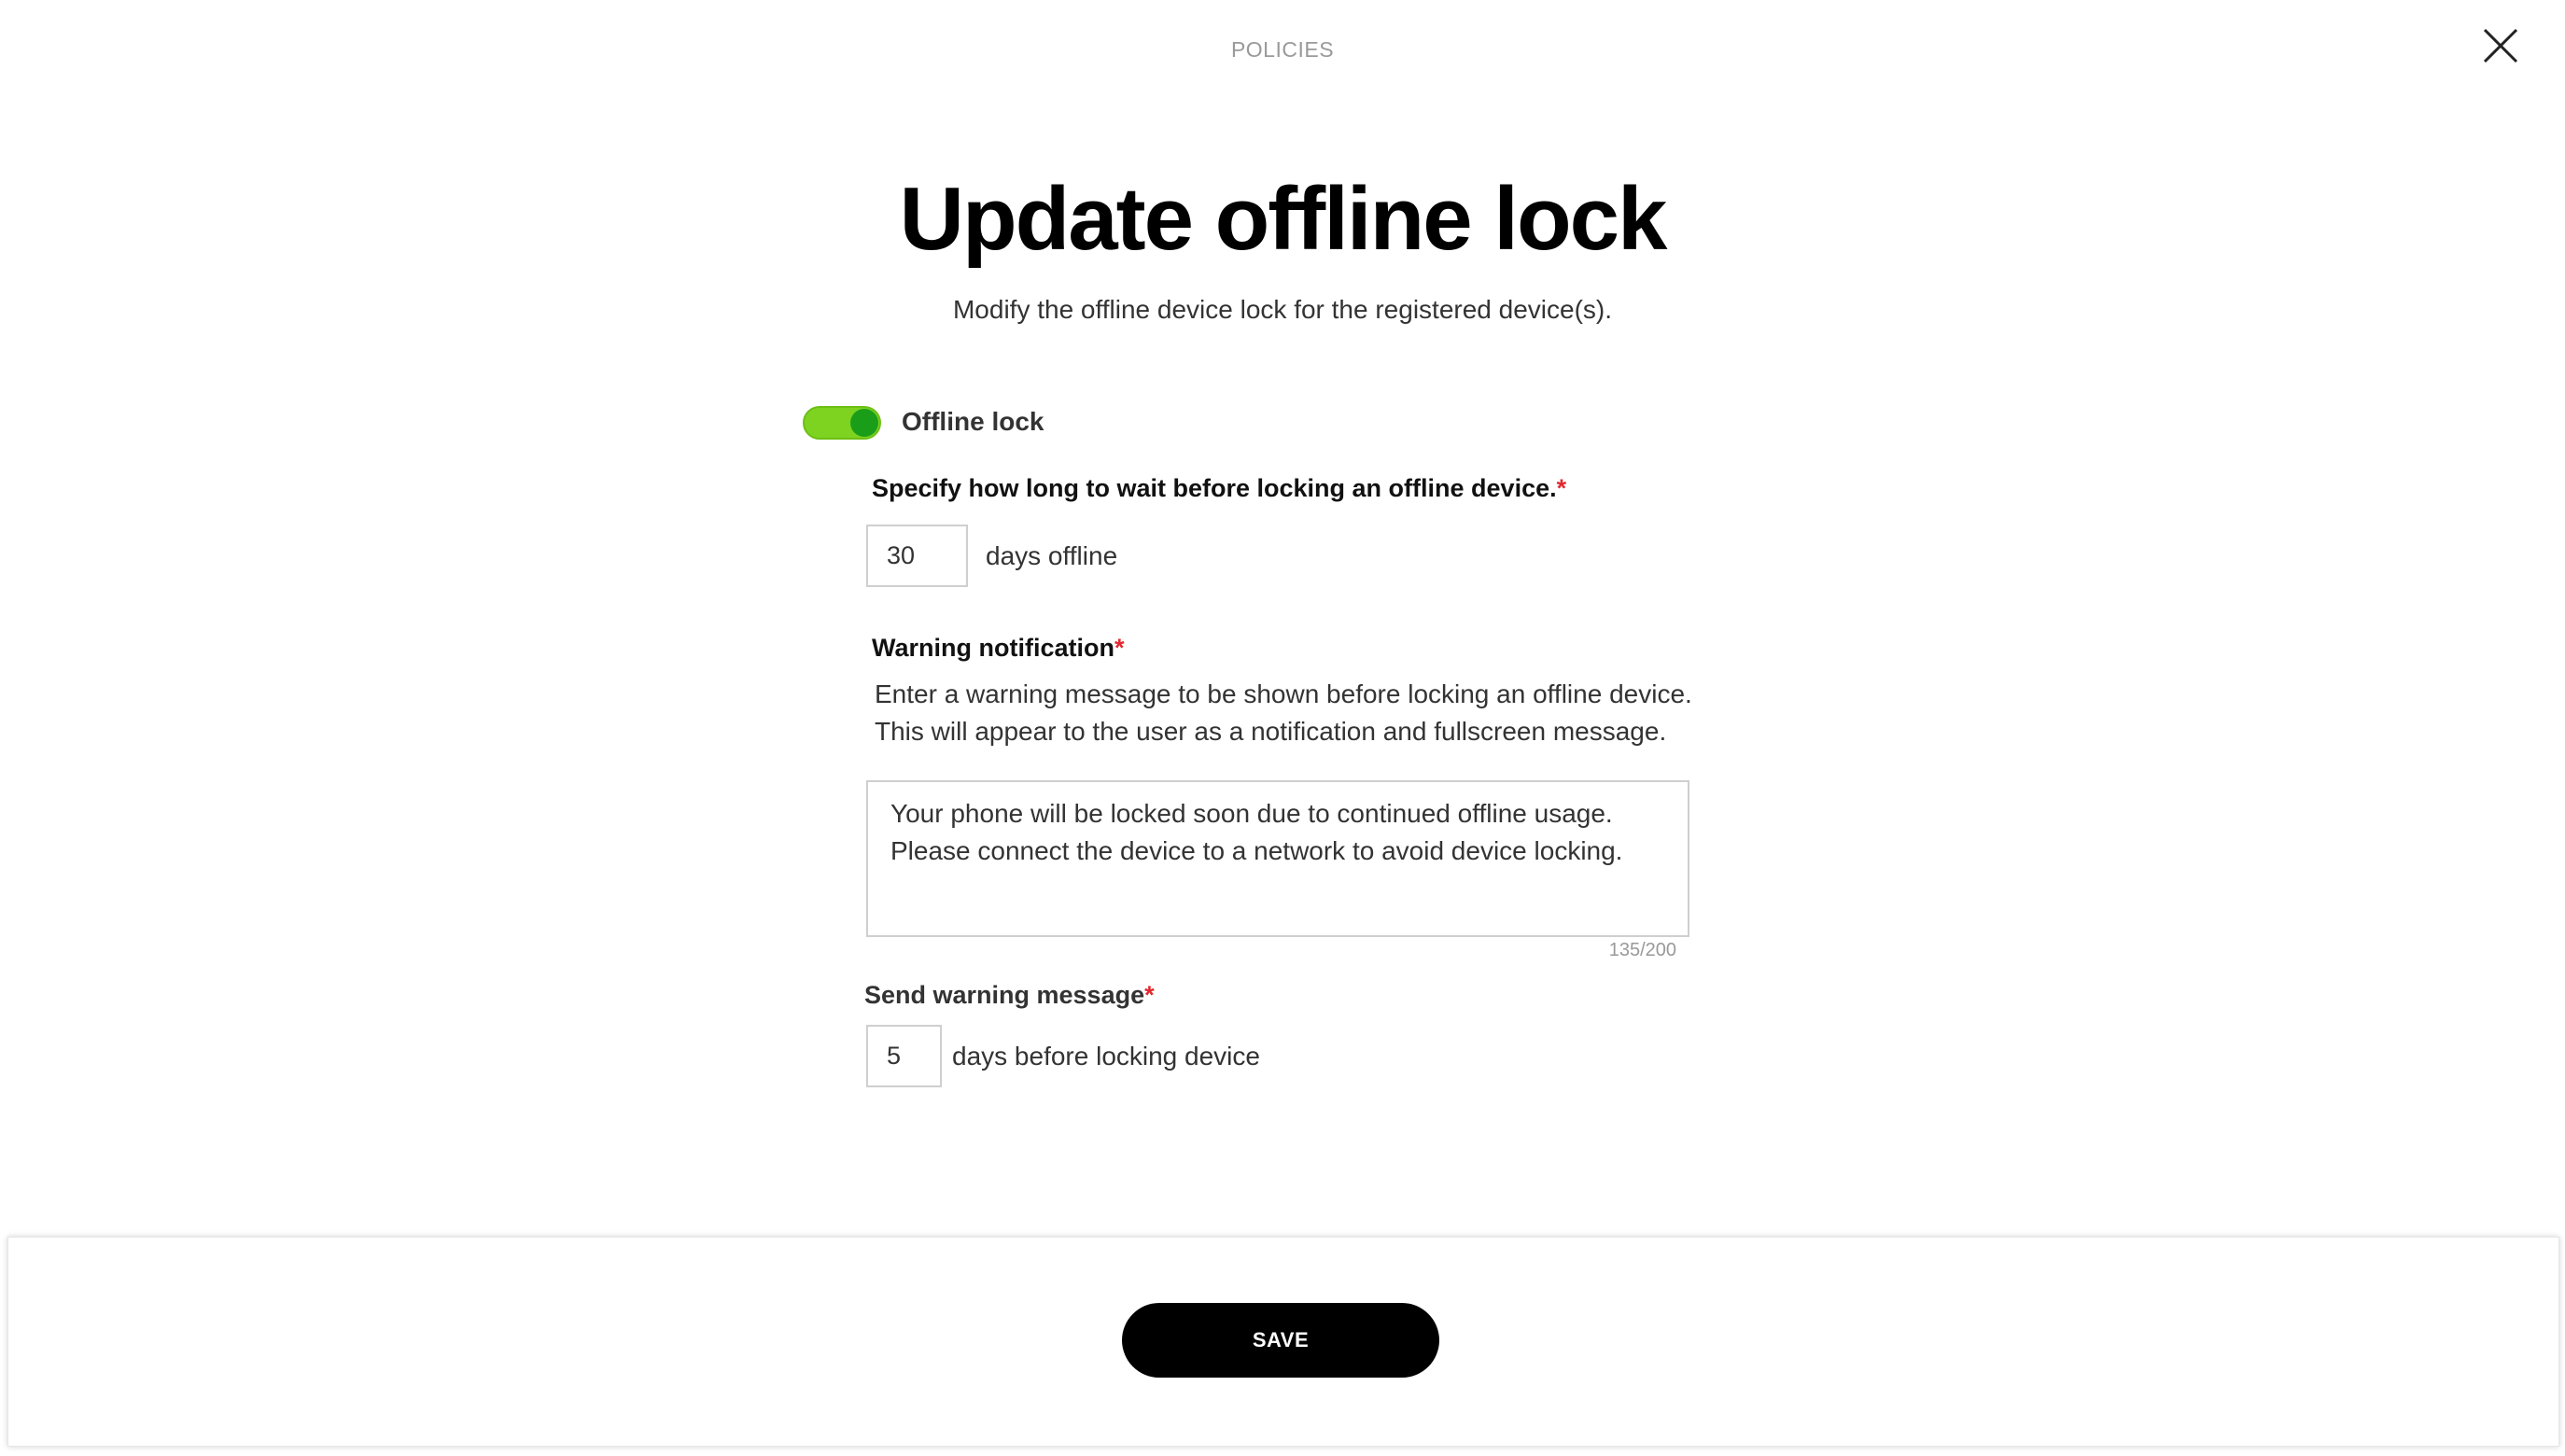 The image size is (2565, 1456). I want to click on offline-lock-toggle, so click(842, 423).